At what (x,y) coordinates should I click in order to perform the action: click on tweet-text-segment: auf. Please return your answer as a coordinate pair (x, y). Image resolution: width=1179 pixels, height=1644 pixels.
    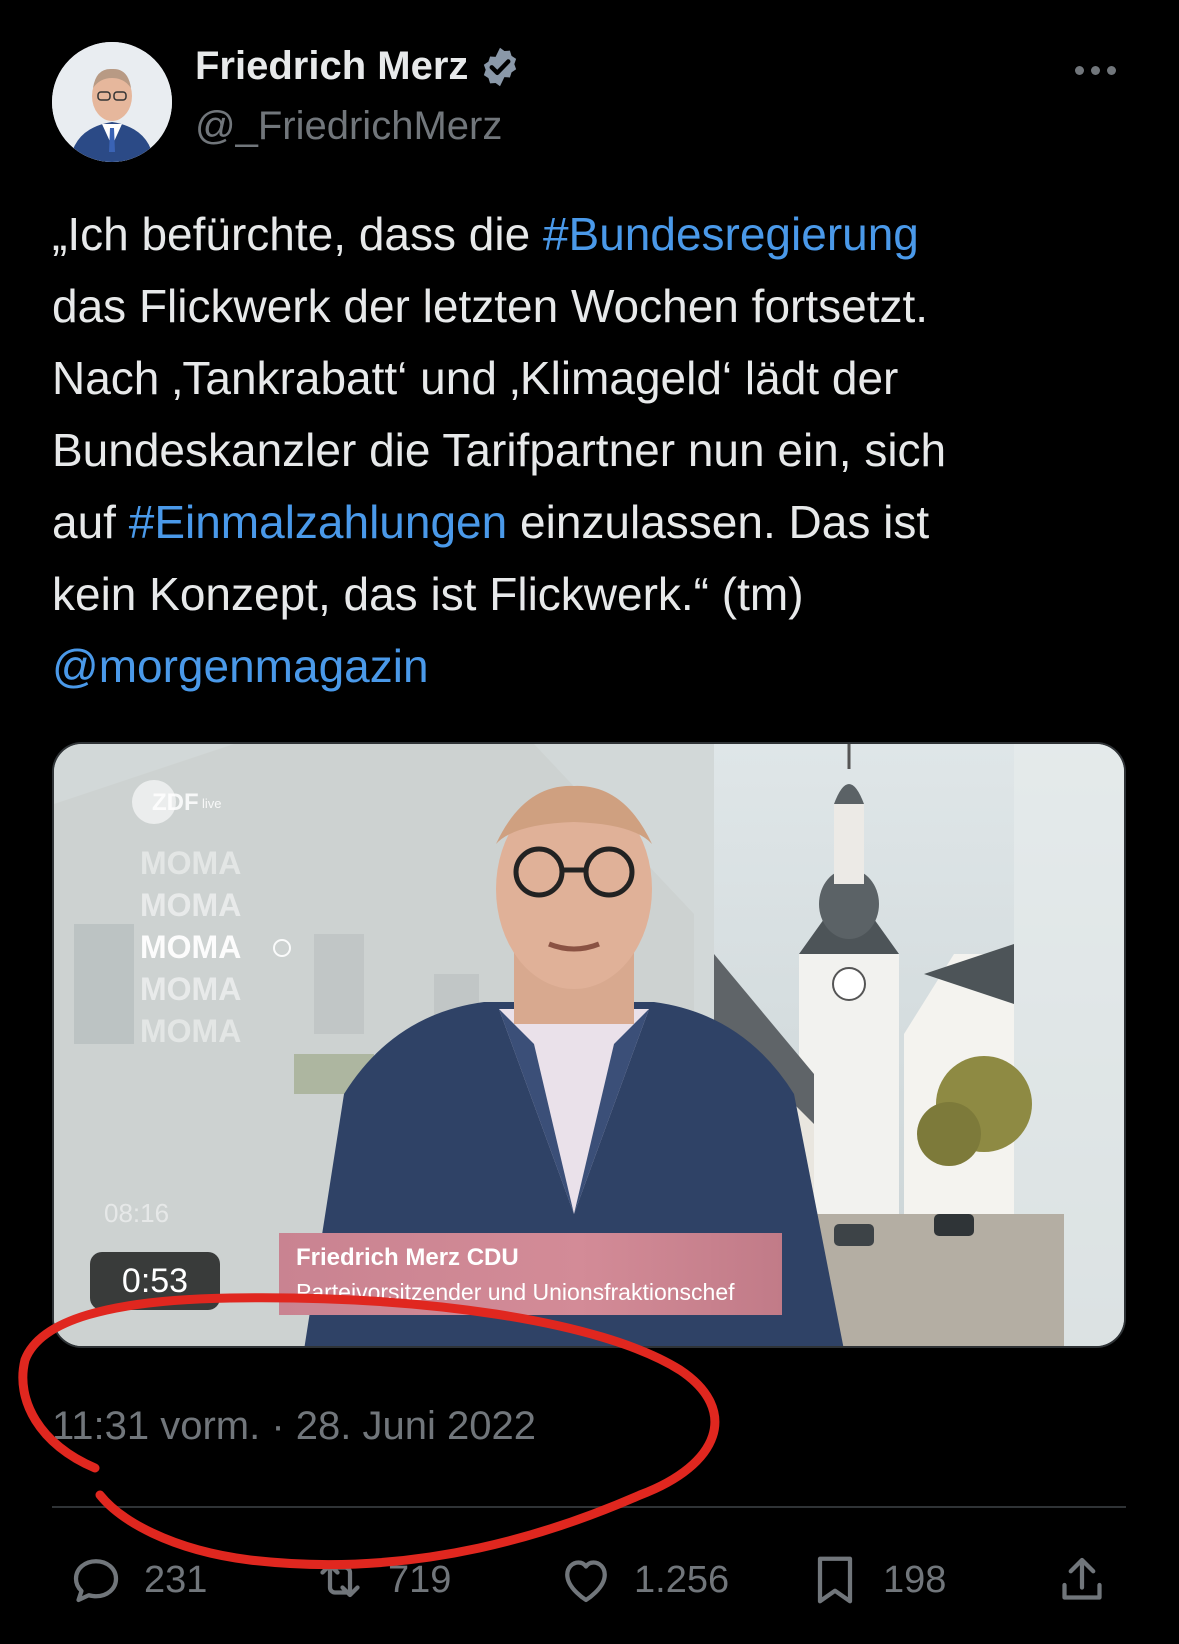
    Looking at the image, I should click on (90, 522).